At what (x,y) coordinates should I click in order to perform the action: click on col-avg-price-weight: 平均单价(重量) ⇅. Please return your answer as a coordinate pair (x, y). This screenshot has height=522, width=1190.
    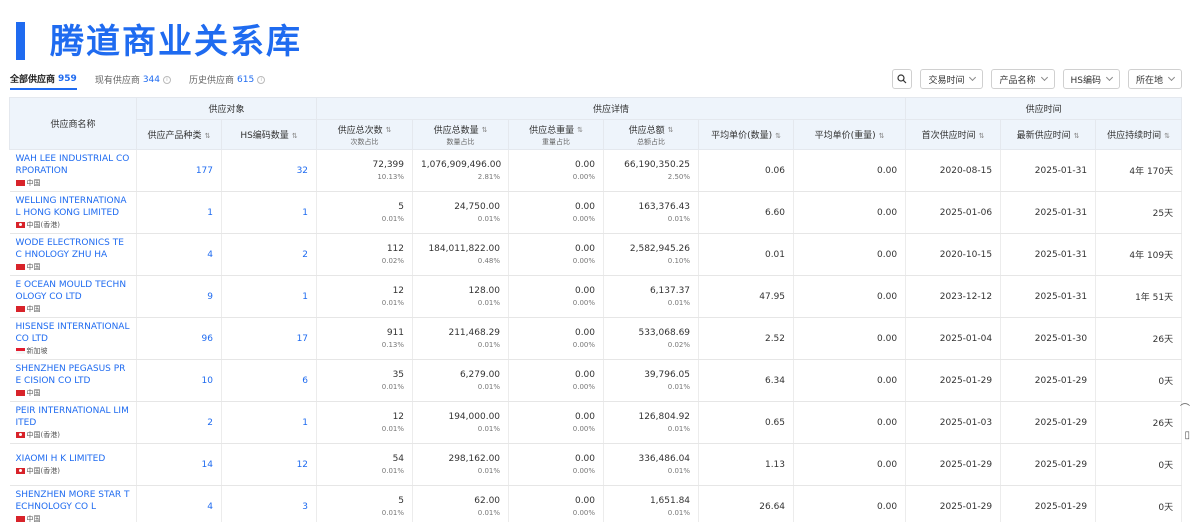
    Looking at the image, I should click on (850, 134).